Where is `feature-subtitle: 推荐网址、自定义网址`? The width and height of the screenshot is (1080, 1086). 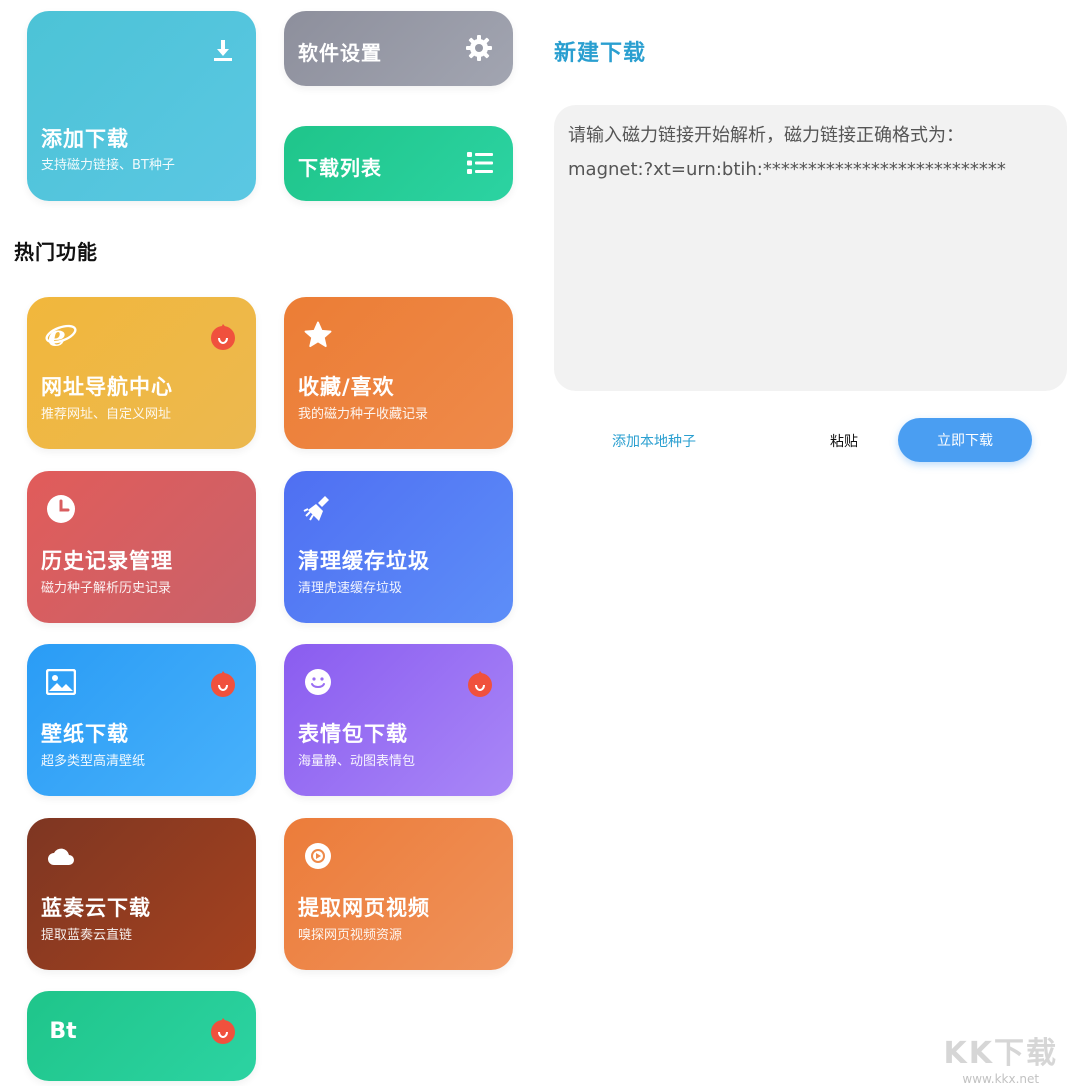 feature-subtitle: 推荐网址、自定义网址 is located at coordinates (106, 414).